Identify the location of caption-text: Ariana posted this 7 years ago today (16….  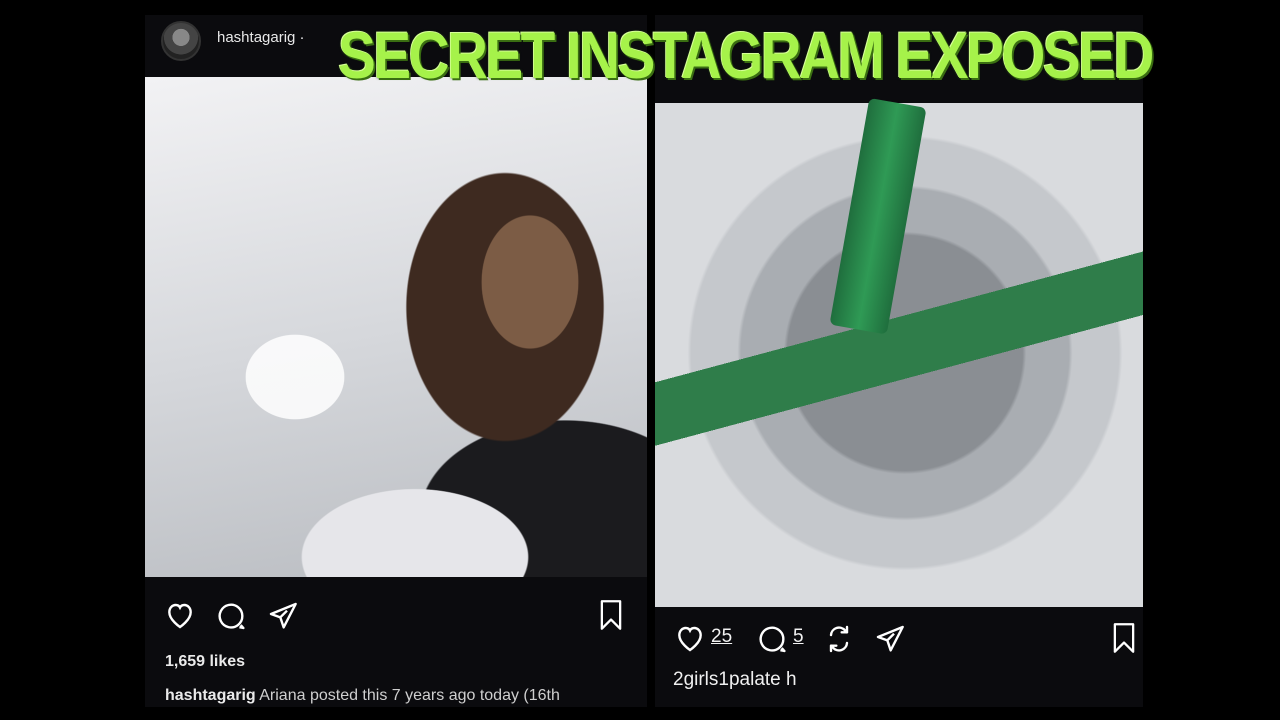
(409, 695).